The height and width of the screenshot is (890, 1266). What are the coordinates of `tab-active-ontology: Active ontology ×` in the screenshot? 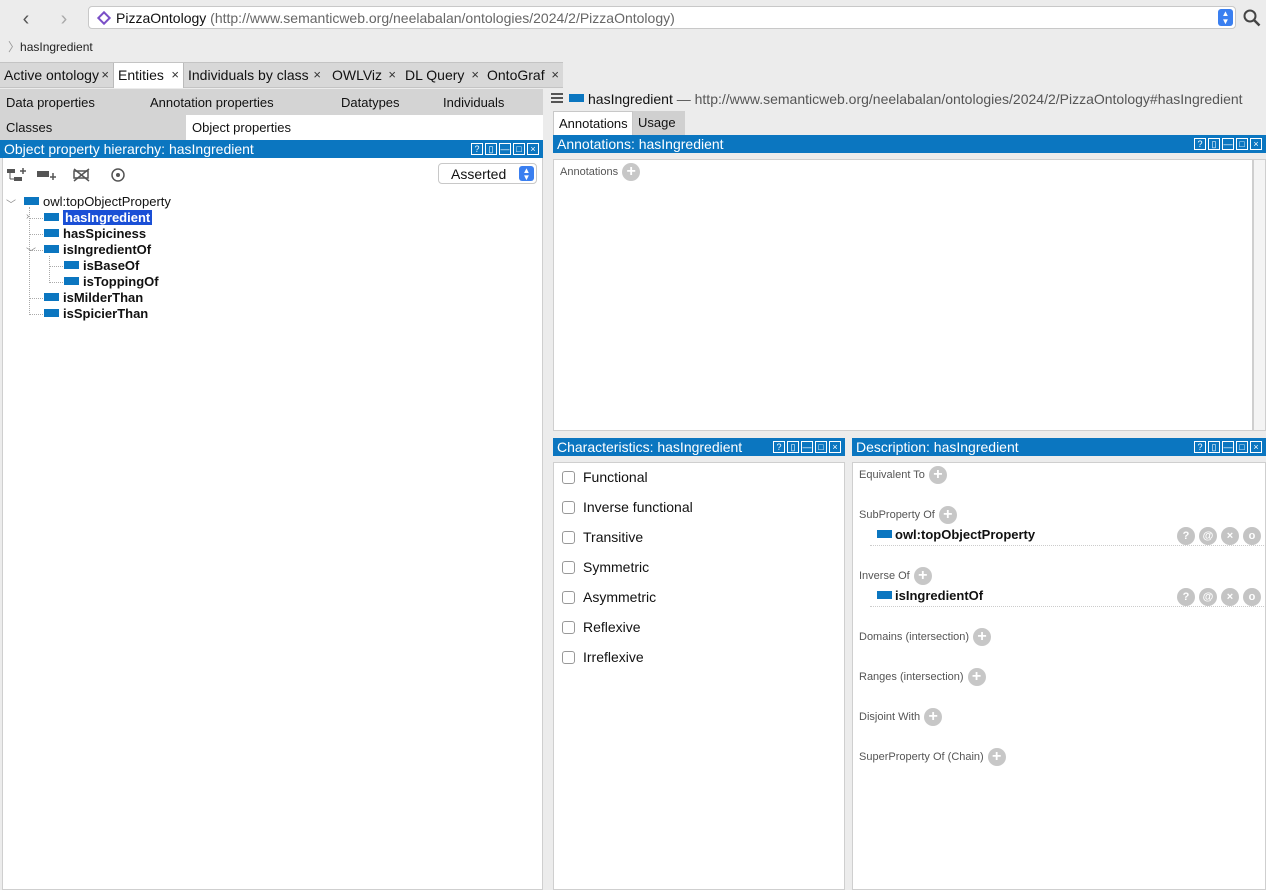 It's located at (56, 75).